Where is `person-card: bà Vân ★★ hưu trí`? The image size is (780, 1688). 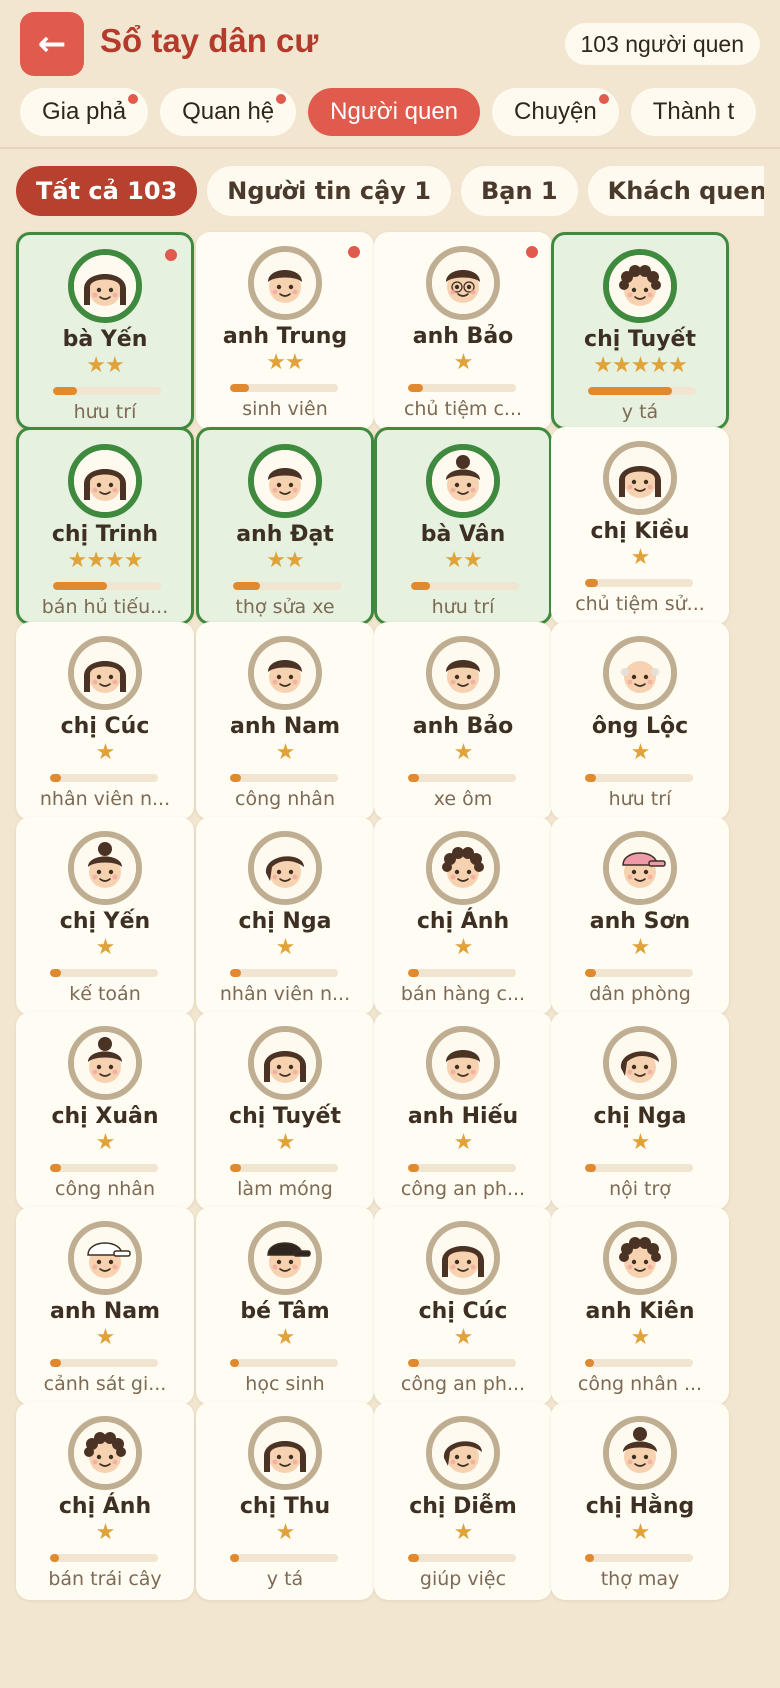
person-card: bà Vân ★★ hưu trí is located at coordinates (463, 526).